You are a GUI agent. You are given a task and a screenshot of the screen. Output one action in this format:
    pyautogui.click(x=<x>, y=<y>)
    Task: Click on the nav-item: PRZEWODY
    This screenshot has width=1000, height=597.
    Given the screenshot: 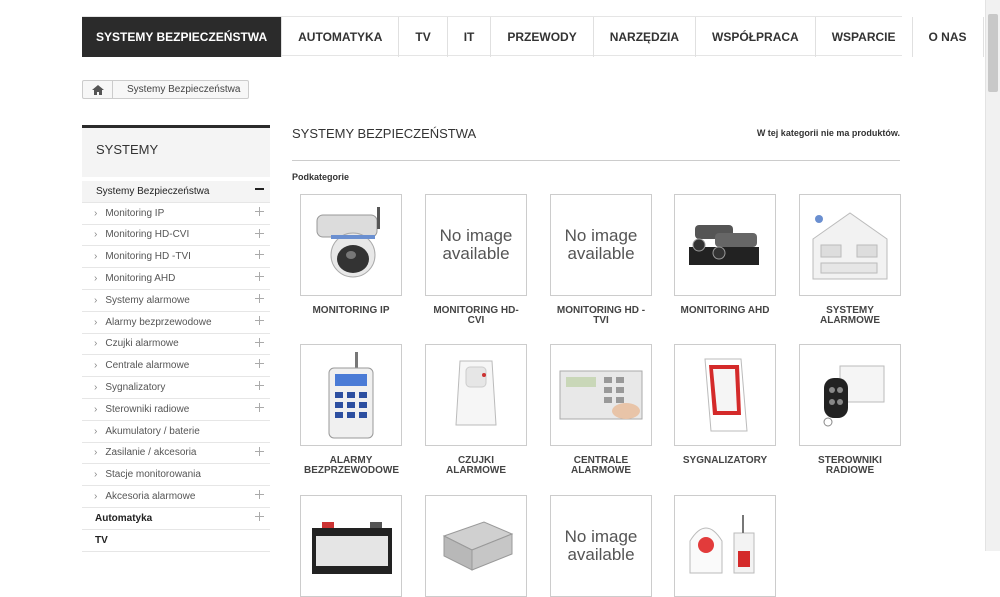 What is the action you would take?
    pyautogui.click(x=542, y=37)
    